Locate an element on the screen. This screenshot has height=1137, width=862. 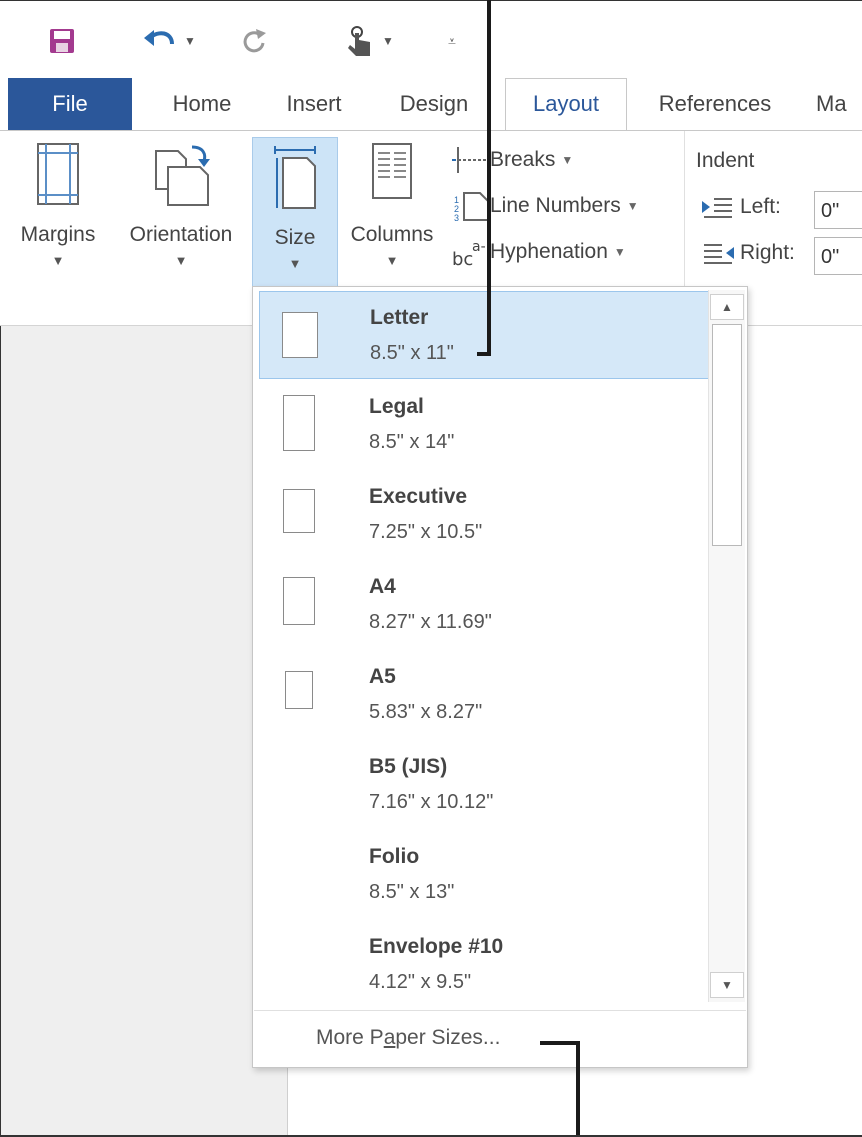
paper-size-dimensions: 8.5" x 13" is located at coordinates (412, 892).